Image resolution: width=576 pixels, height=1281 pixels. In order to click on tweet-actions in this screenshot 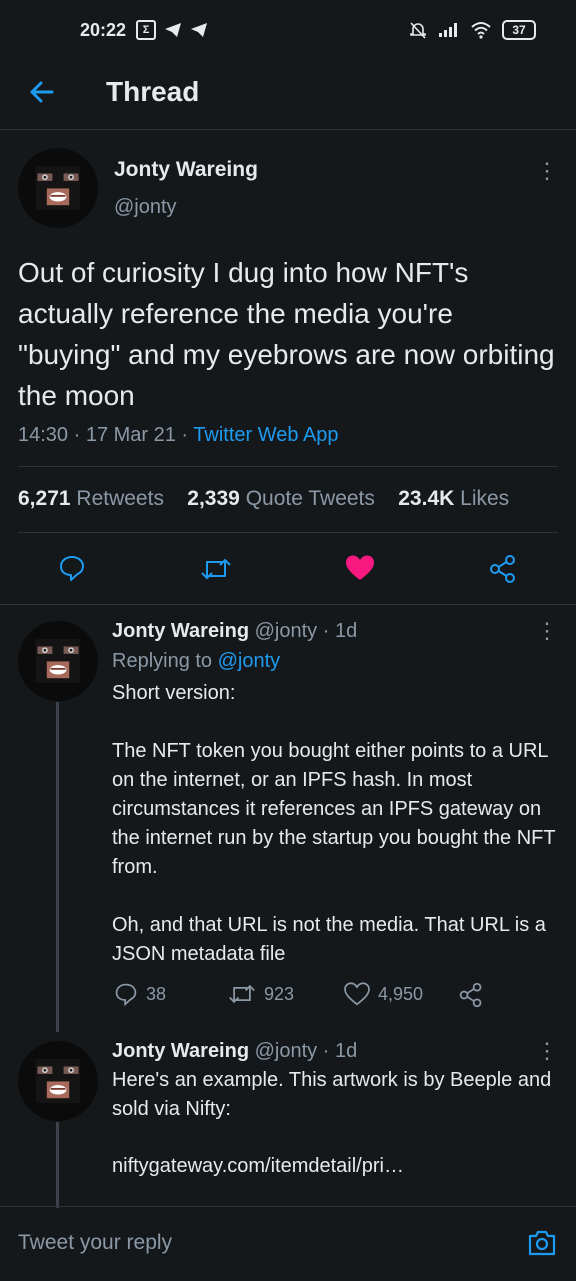, I will do `click(288, 569)`.